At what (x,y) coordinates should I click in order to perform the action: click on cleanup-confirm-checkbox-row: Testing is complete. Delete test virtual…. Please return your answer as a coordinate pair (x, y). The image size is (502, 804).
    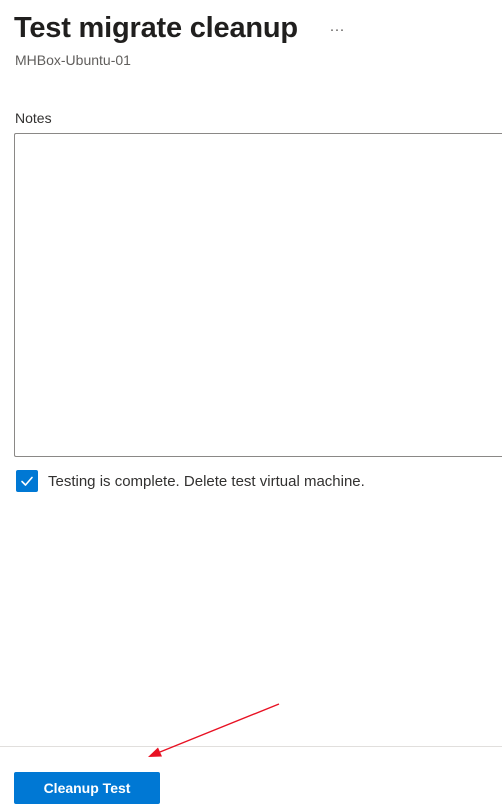
    Looking at the image, I should click on (190, 481).